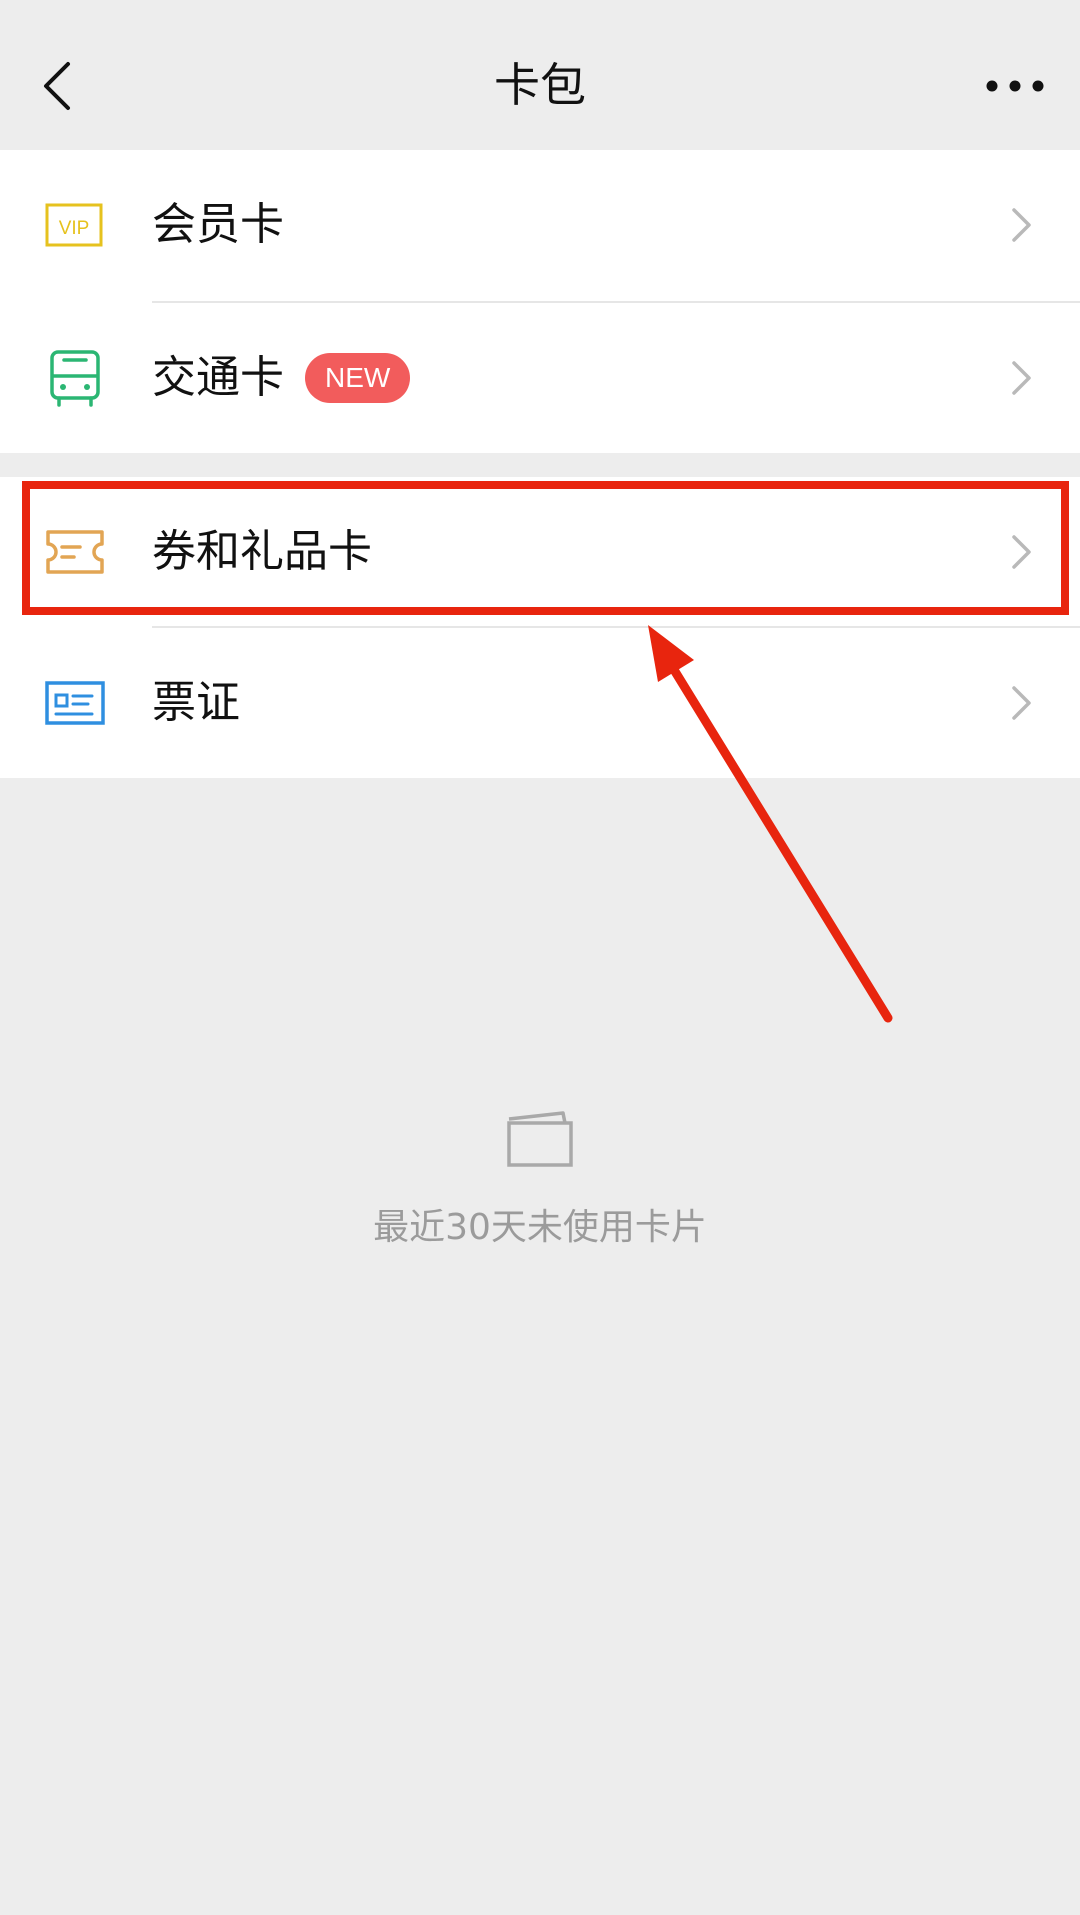 The width and height of the screenshot is (1080, 1915). Describe the element at coordinates (218, 224) in the screenshot. I see `menu-item-label: 会员卡` at that location.